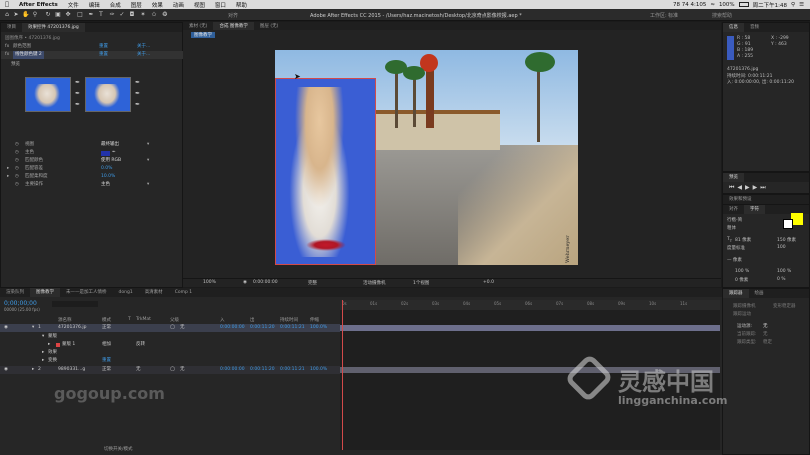  I want to click on tab-comp-dong1: dong1, so click(126, 292).